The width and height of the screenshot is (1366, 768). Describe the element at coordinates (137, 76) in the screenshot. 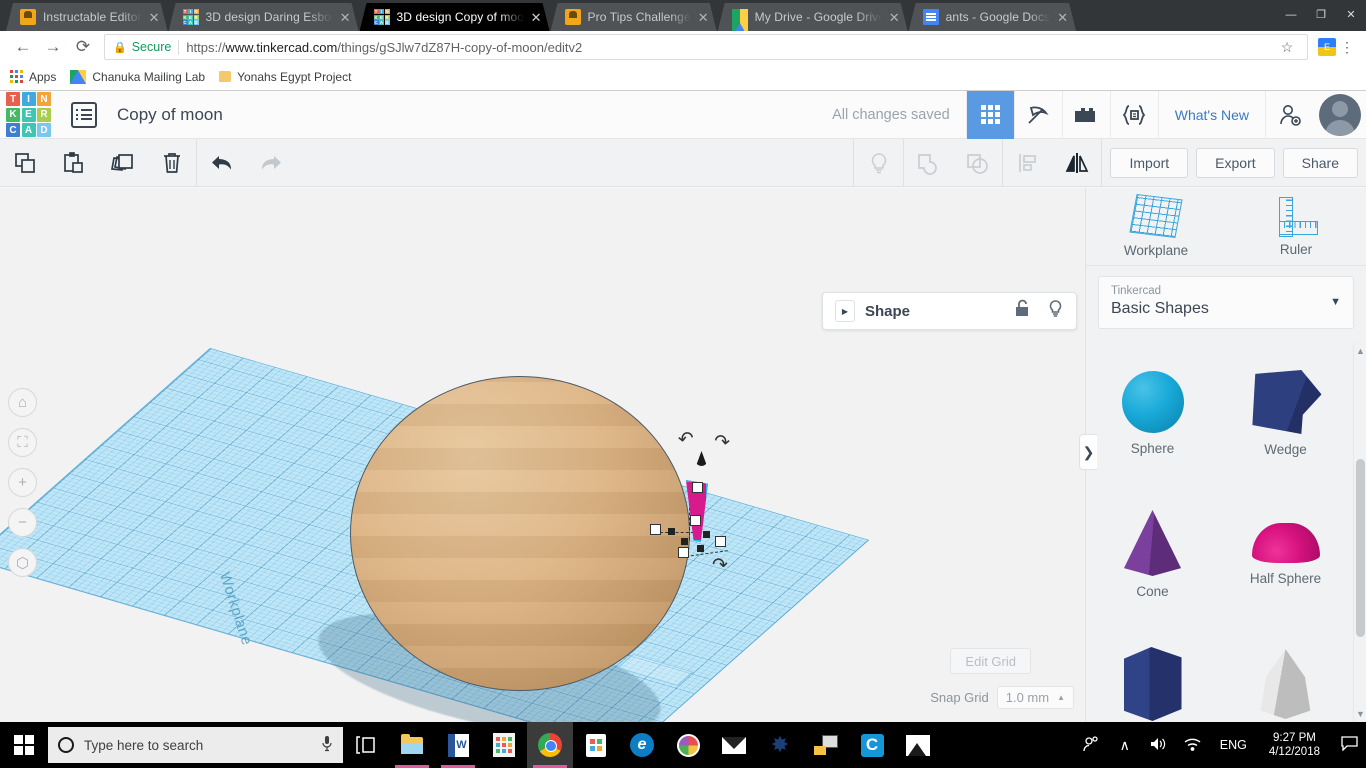

I see `bookmark-chanuka-mailing-lab: Chanuka Mailing Lab` at that location.